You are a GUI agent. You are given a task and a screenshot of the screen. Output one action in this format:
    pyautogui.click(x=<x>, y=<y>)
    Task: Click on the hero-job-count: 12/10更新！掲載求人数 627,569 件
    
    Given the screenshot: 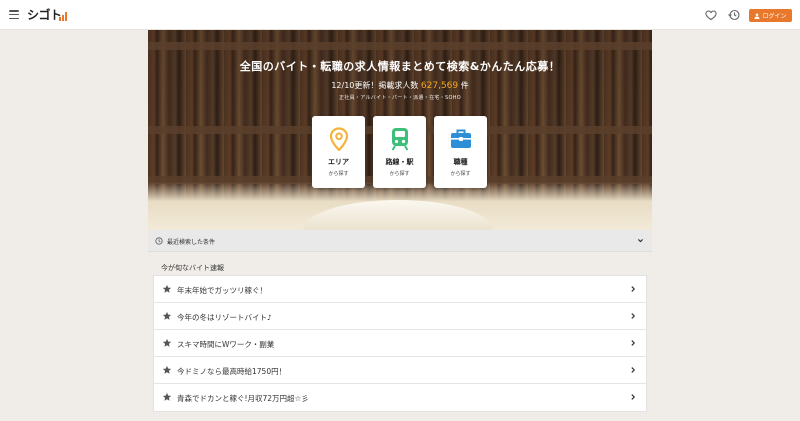 What is the action you would take?
    pyautogui.click(x=400, y=85)
    